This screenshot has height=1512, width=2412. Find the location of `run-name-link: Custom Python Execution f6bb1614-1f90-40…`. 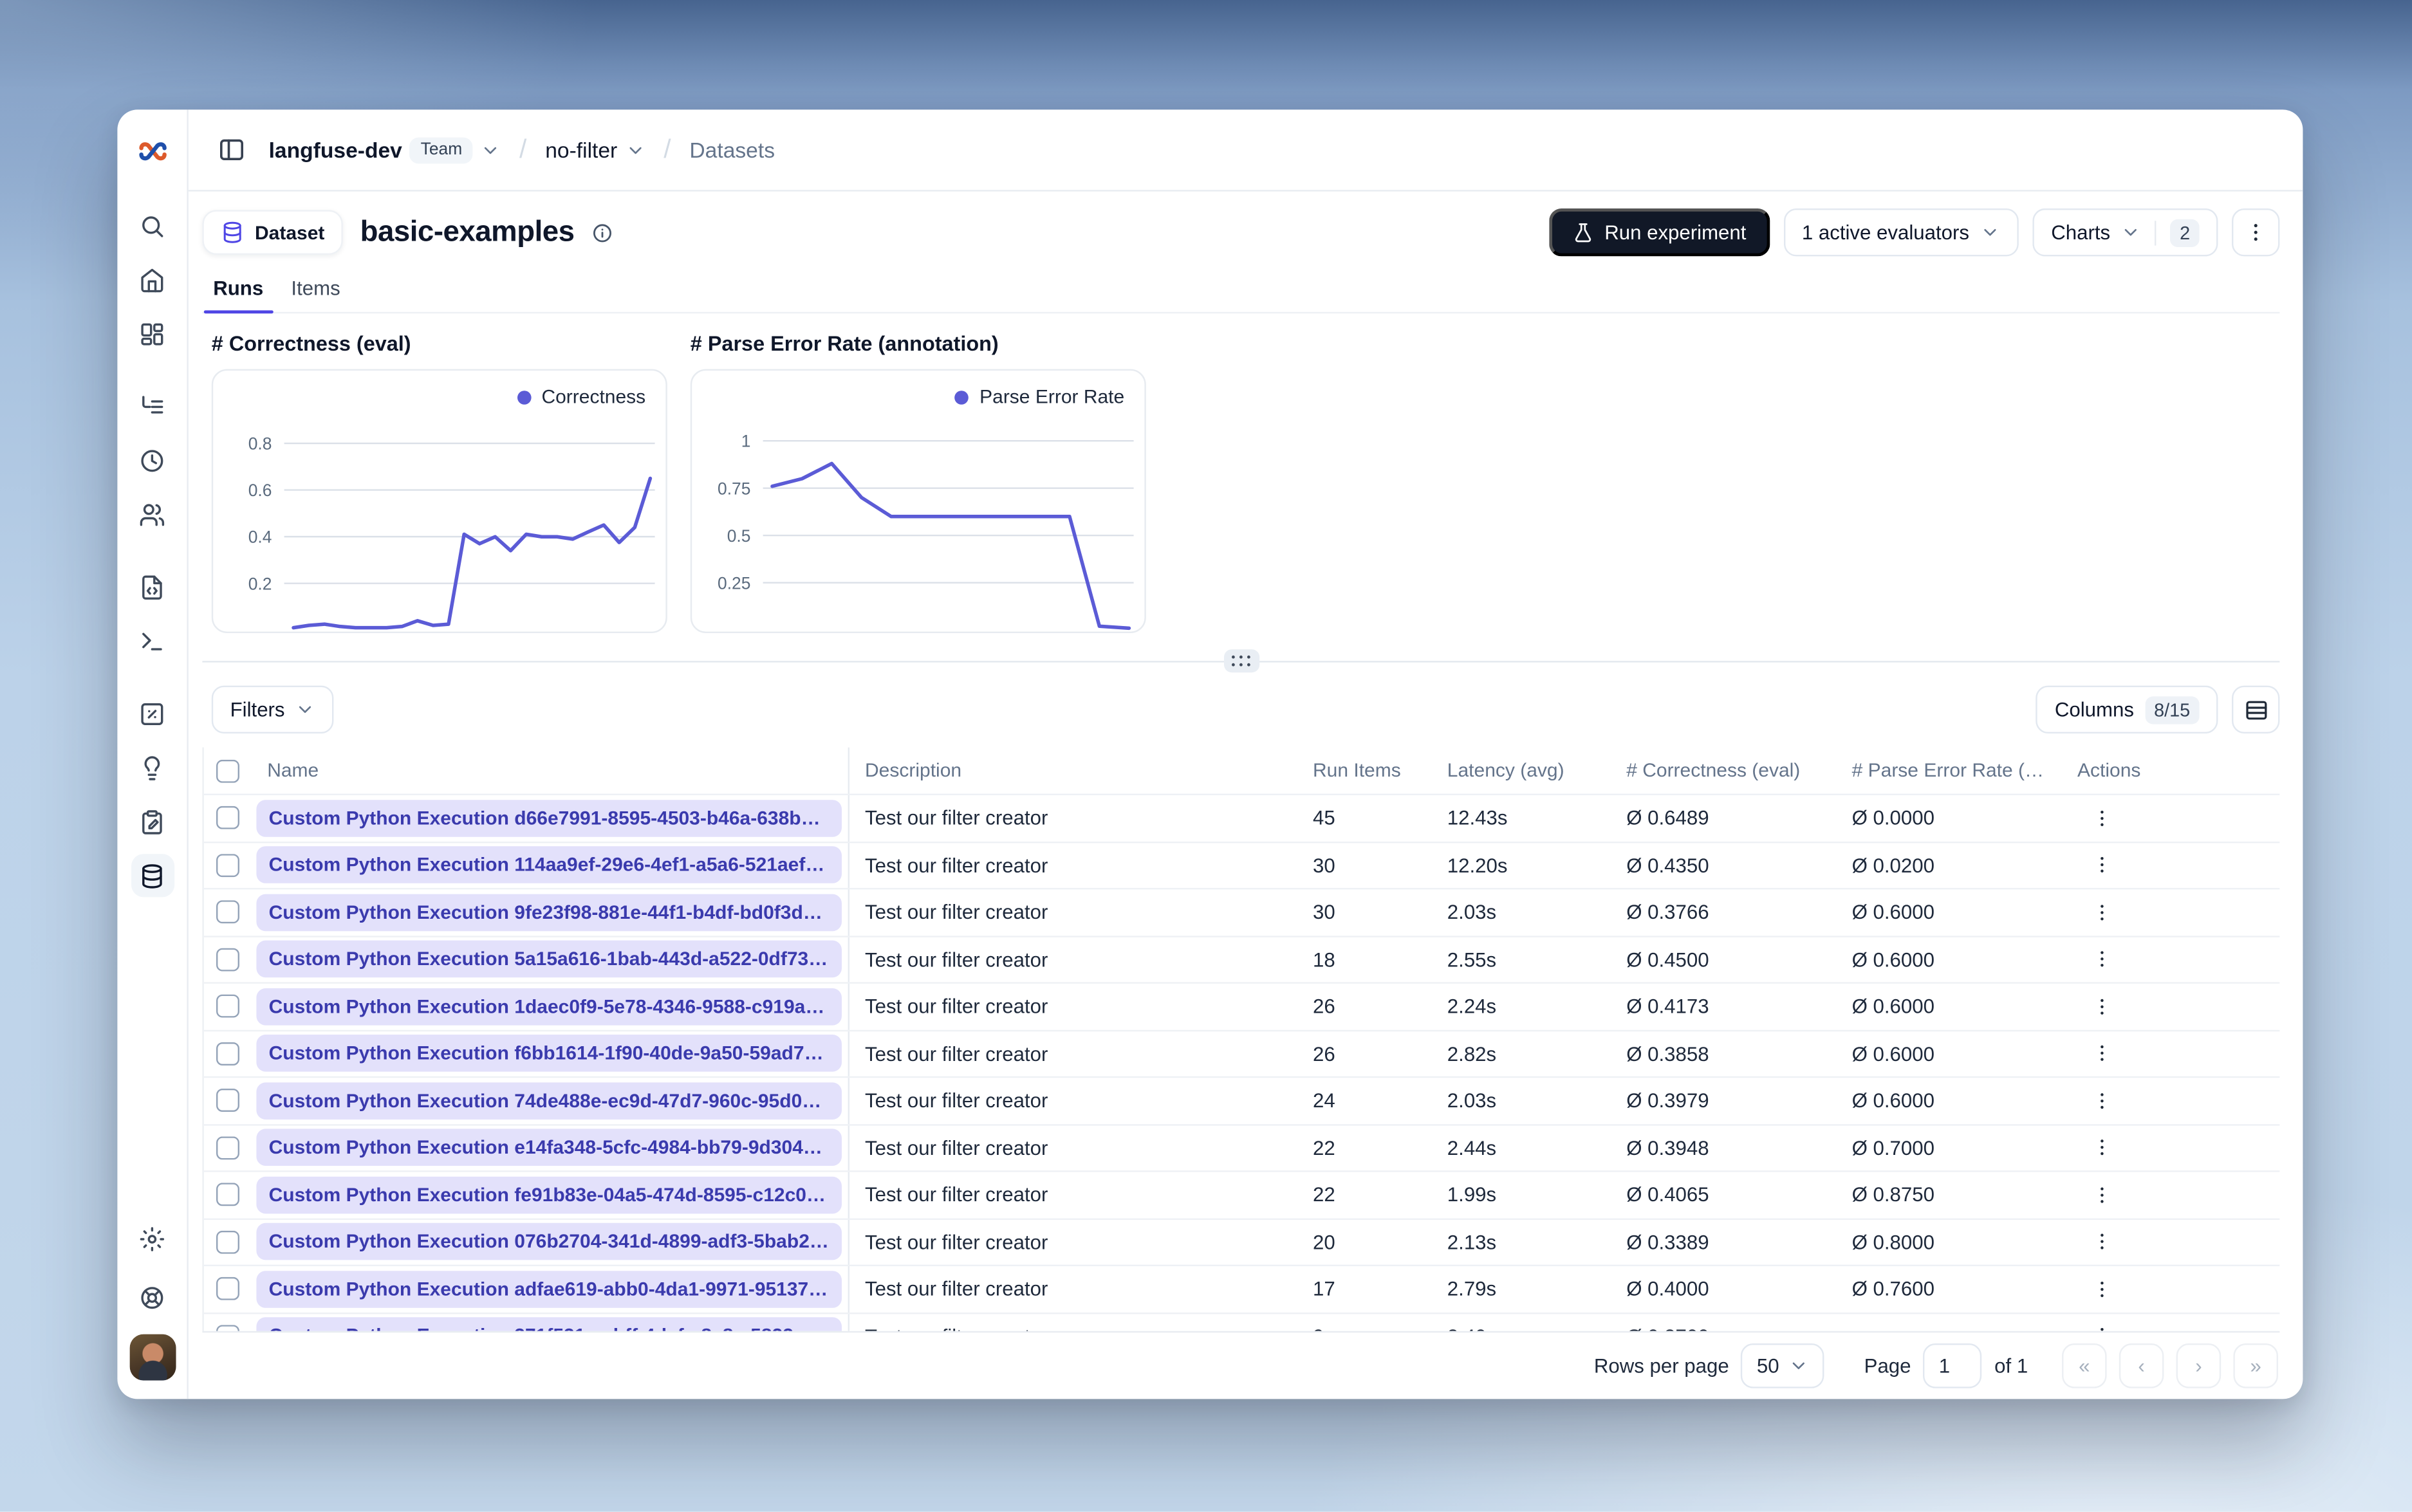

run-name-link: Custom Python Execution f6bb1614-1f90-40… is located at coordinates (549, 1054).